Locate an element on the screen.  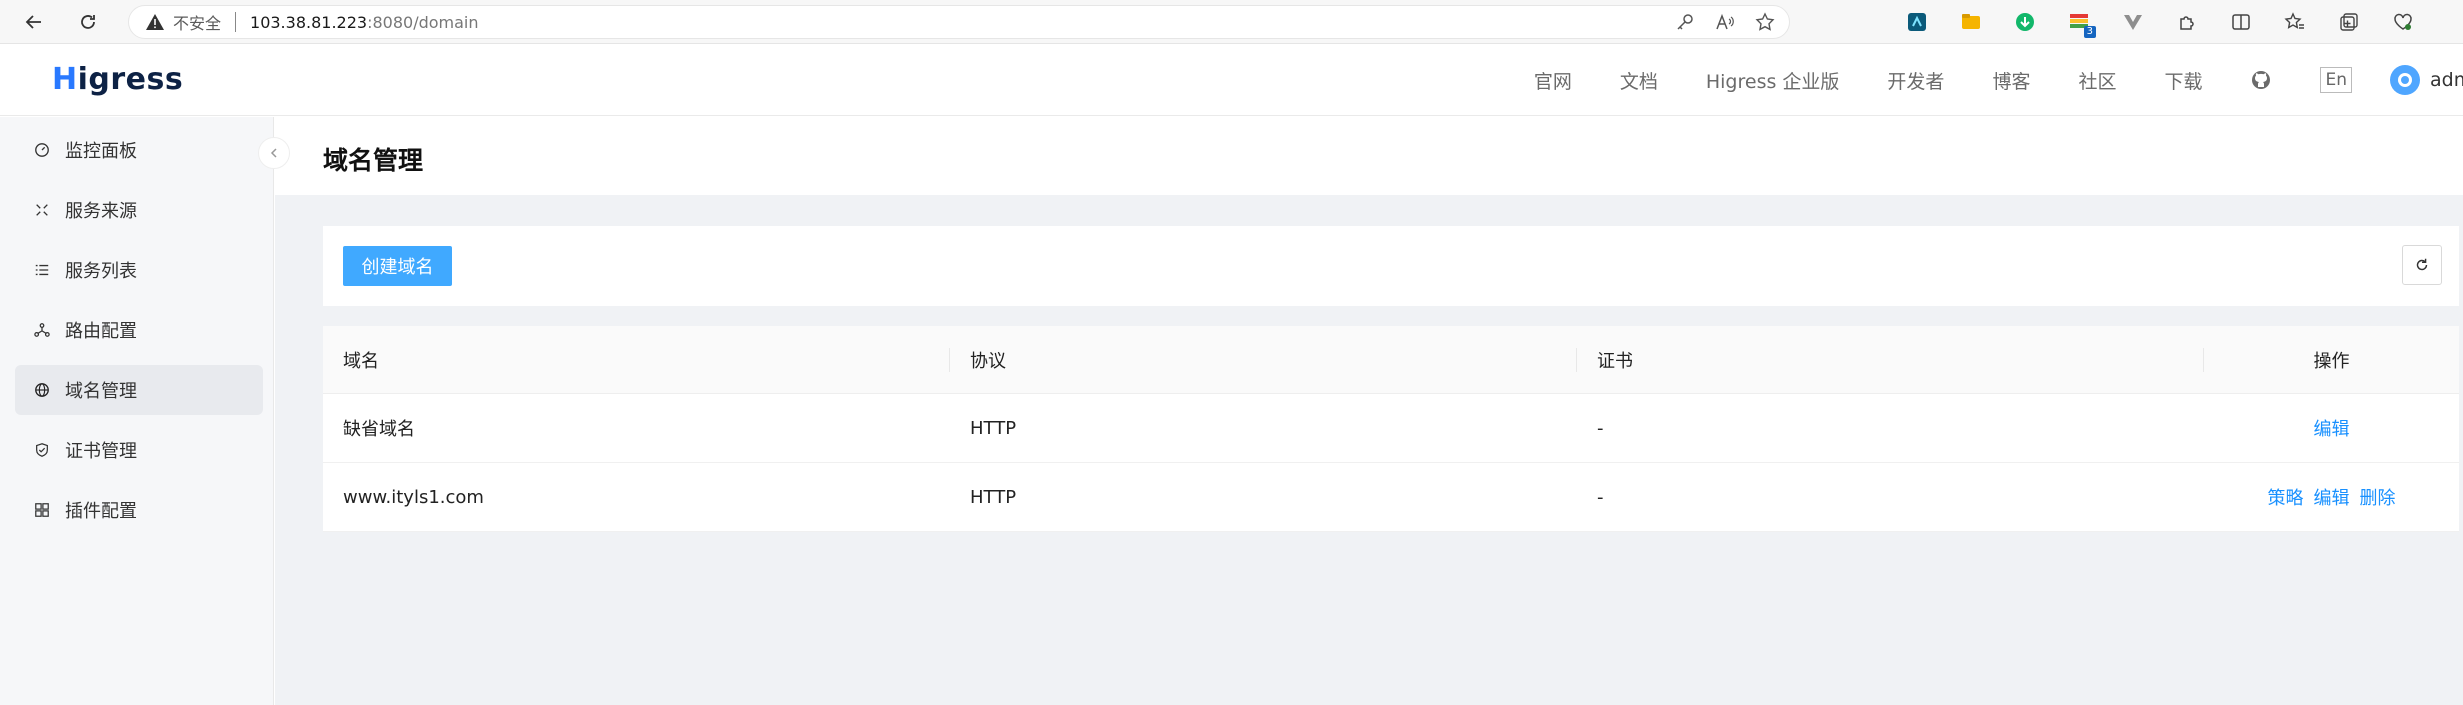
favorite-star-icon is located at coordinates (1765, 22).